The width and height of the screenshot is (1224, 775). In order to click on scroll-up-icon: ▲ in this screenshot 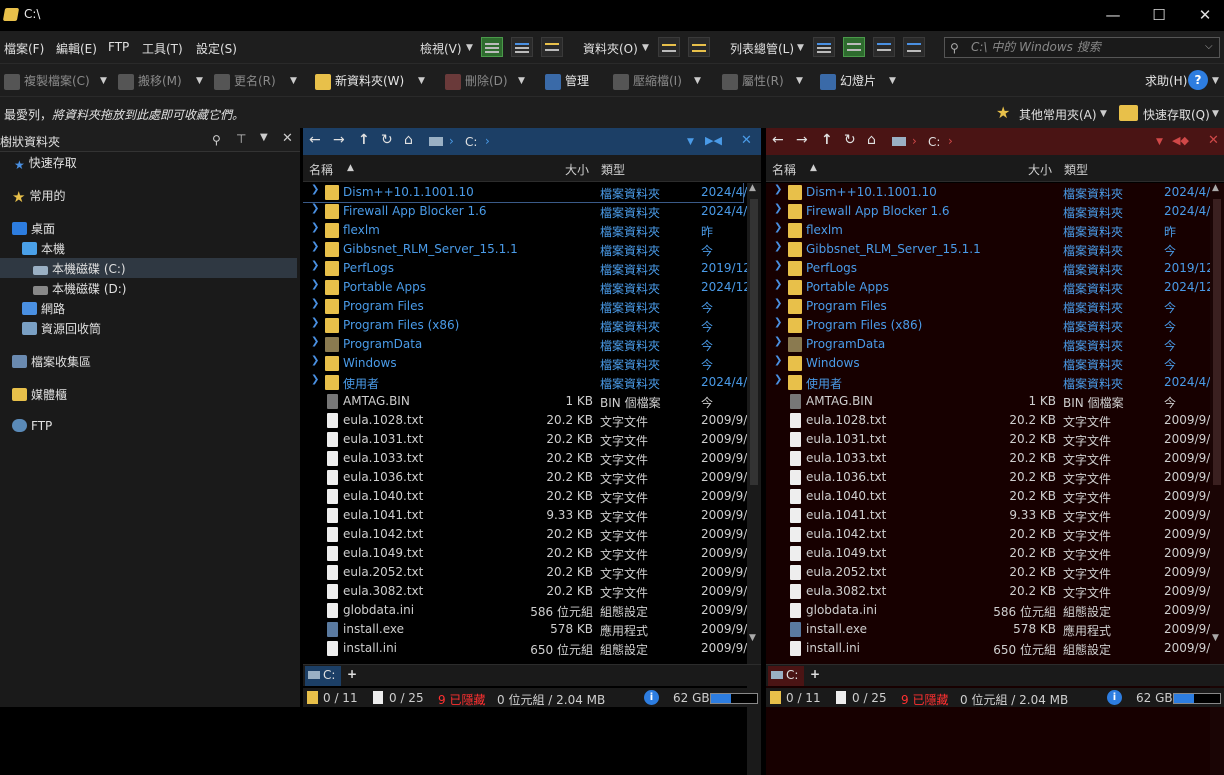, I will do `click(1215, 188)`.